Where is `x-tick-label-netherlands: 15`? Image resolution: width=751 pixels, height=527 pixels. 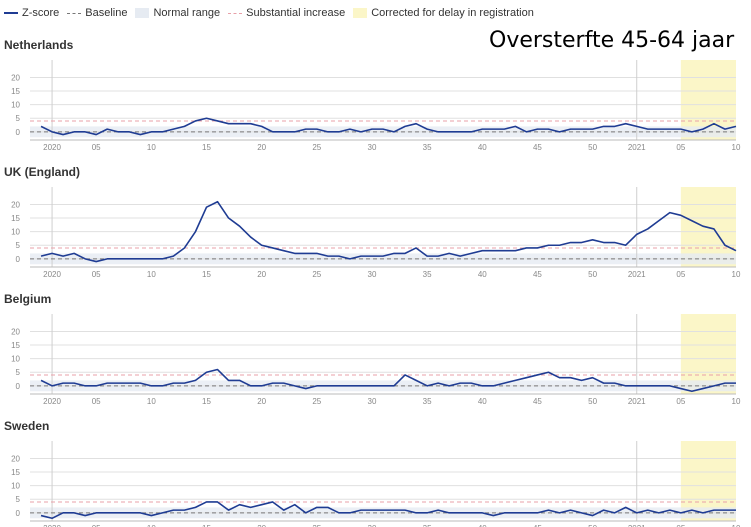
x-tick-label-netherlands: 15 is located at coordinates (206, 147).